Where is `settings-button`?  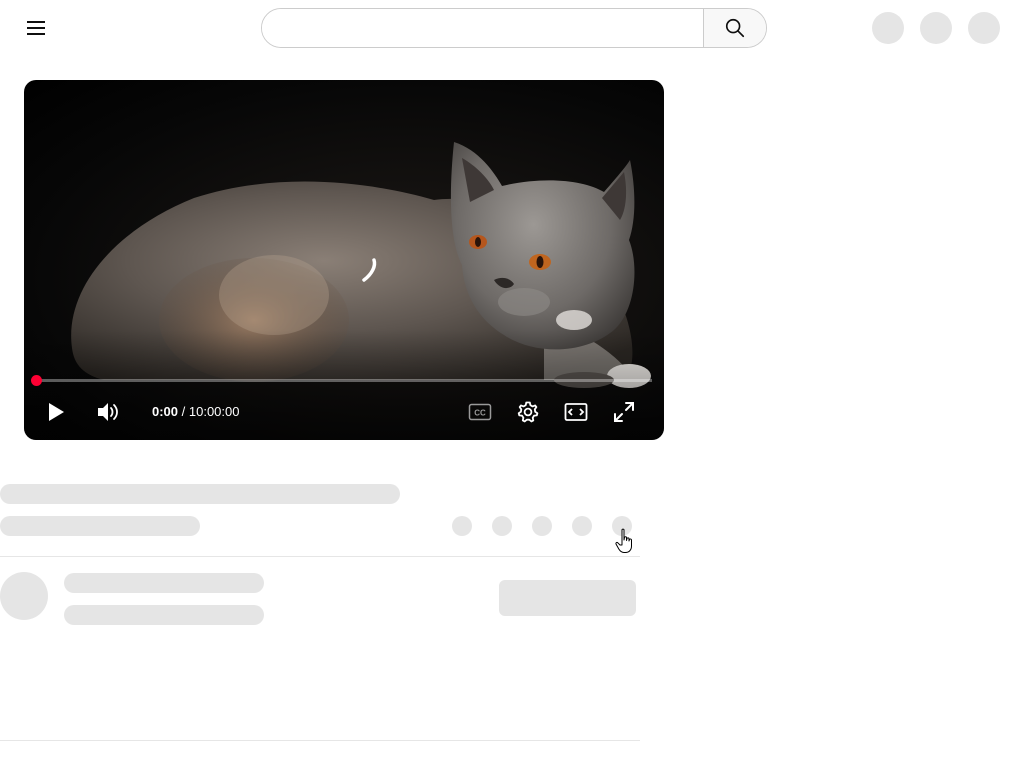 settings-button is located at coordinates (528, 412).